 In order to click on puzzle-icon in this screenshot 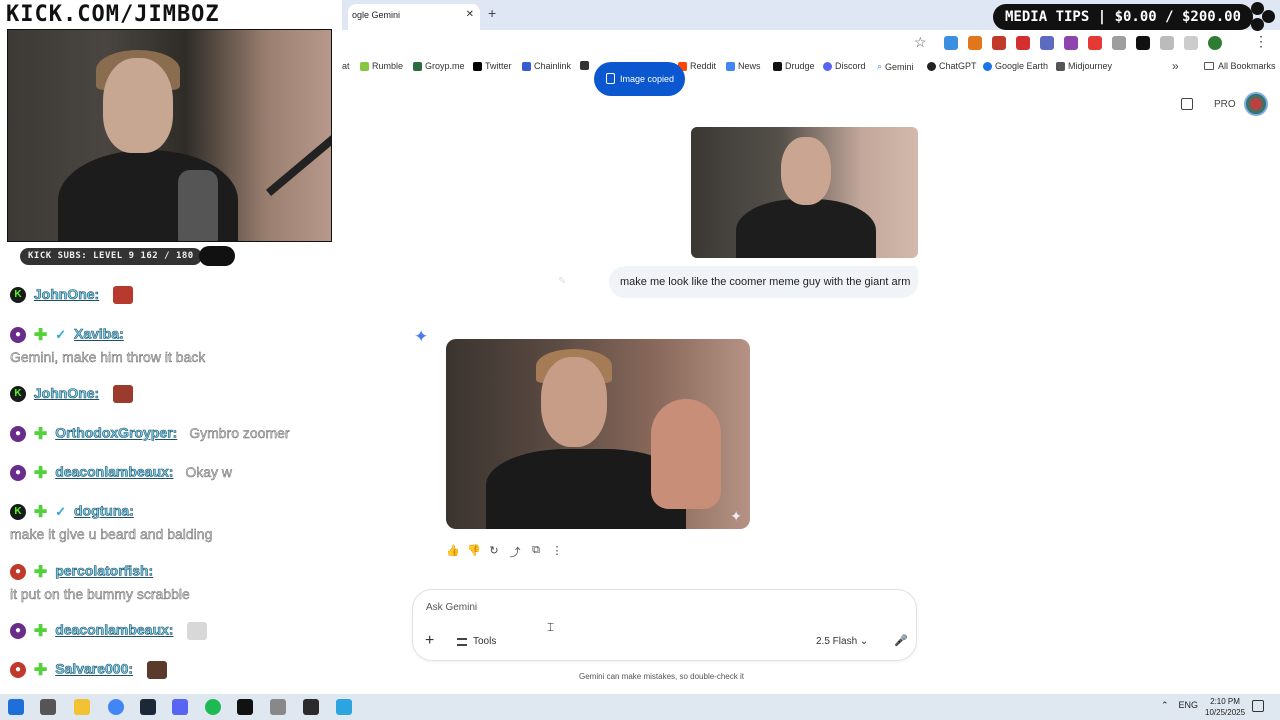, I will do `click(1167, 43)`.